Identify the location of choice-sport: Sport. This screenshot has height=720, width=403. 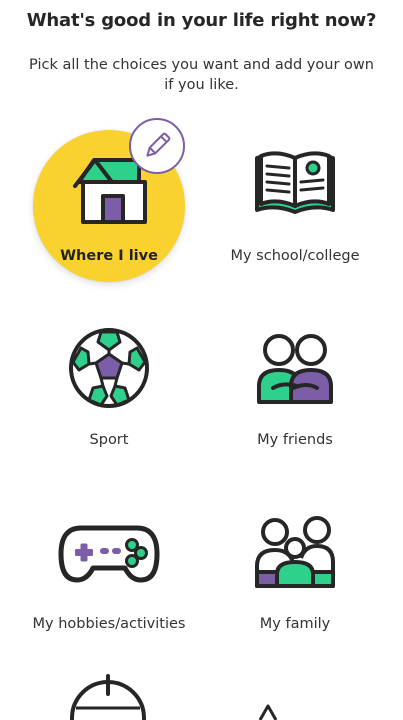
(109, 387).